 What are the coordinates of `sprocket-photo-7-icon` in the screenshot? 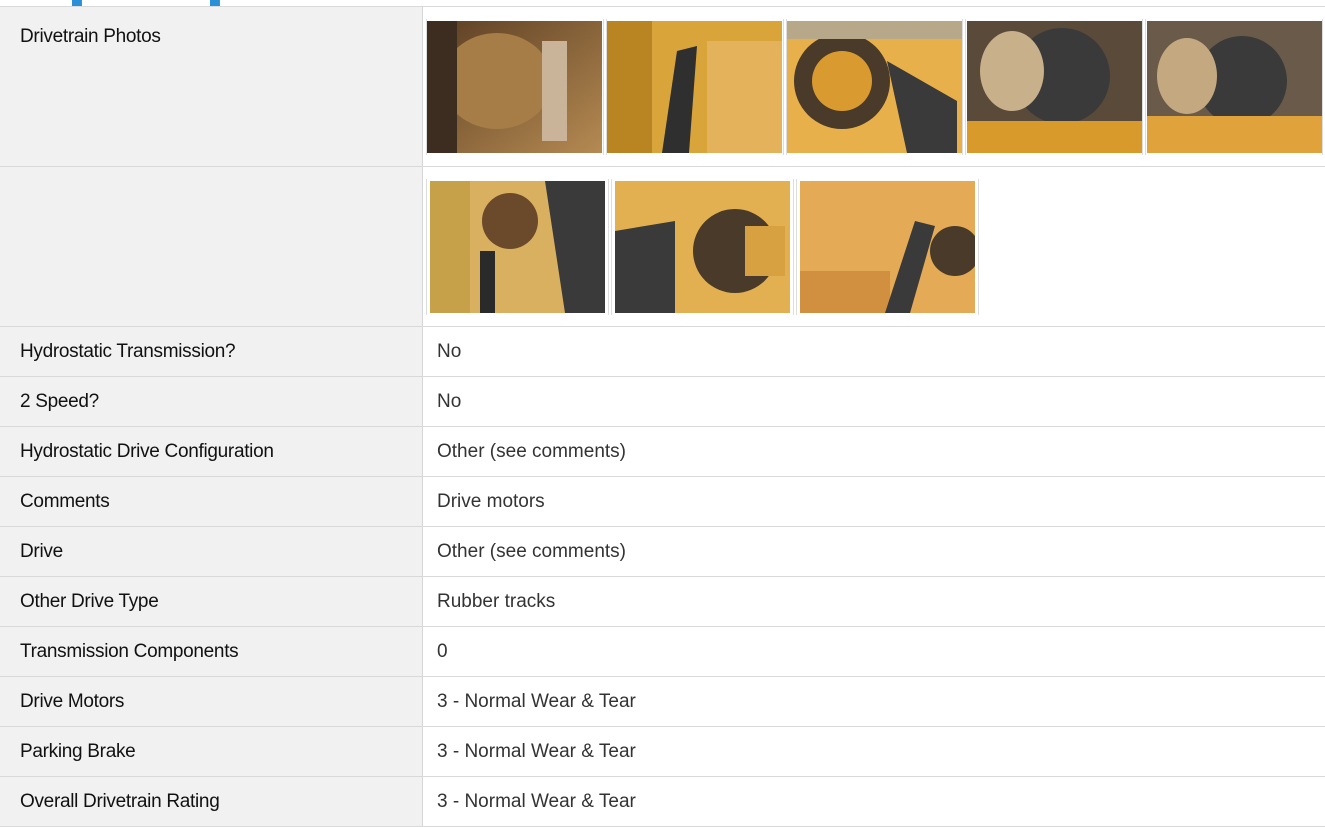 It's located at (702, 247).